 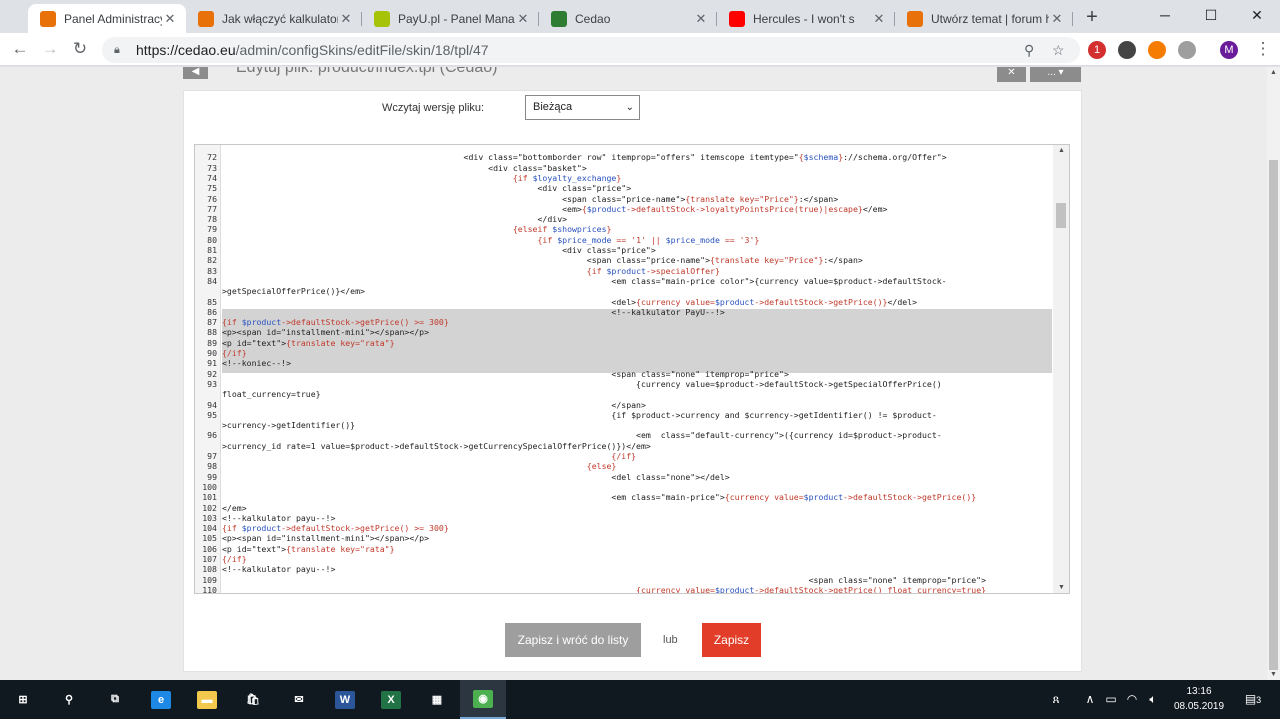 What do you see at coordinates (624, 343) in the screenshot?
I see `code-line: 89 <p id="text">{translate key="rata"}` at bounding box center [624, 343].